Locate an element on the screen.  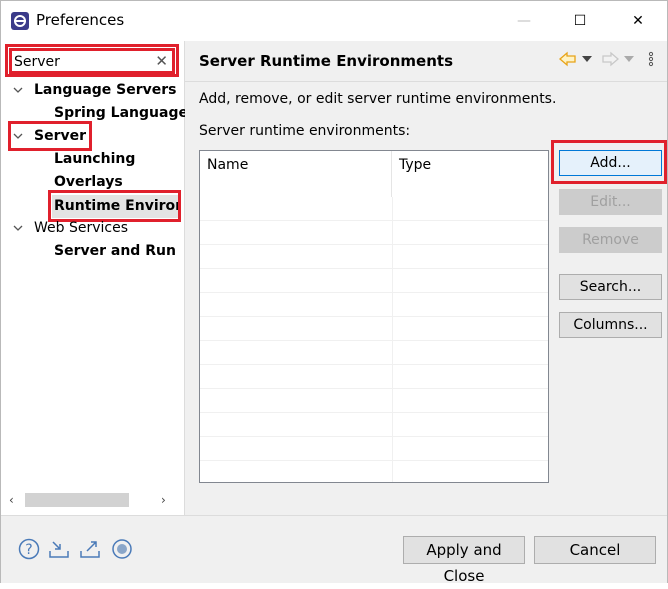
tree-item-label: Spring Language is located at coordinates (121, 113).